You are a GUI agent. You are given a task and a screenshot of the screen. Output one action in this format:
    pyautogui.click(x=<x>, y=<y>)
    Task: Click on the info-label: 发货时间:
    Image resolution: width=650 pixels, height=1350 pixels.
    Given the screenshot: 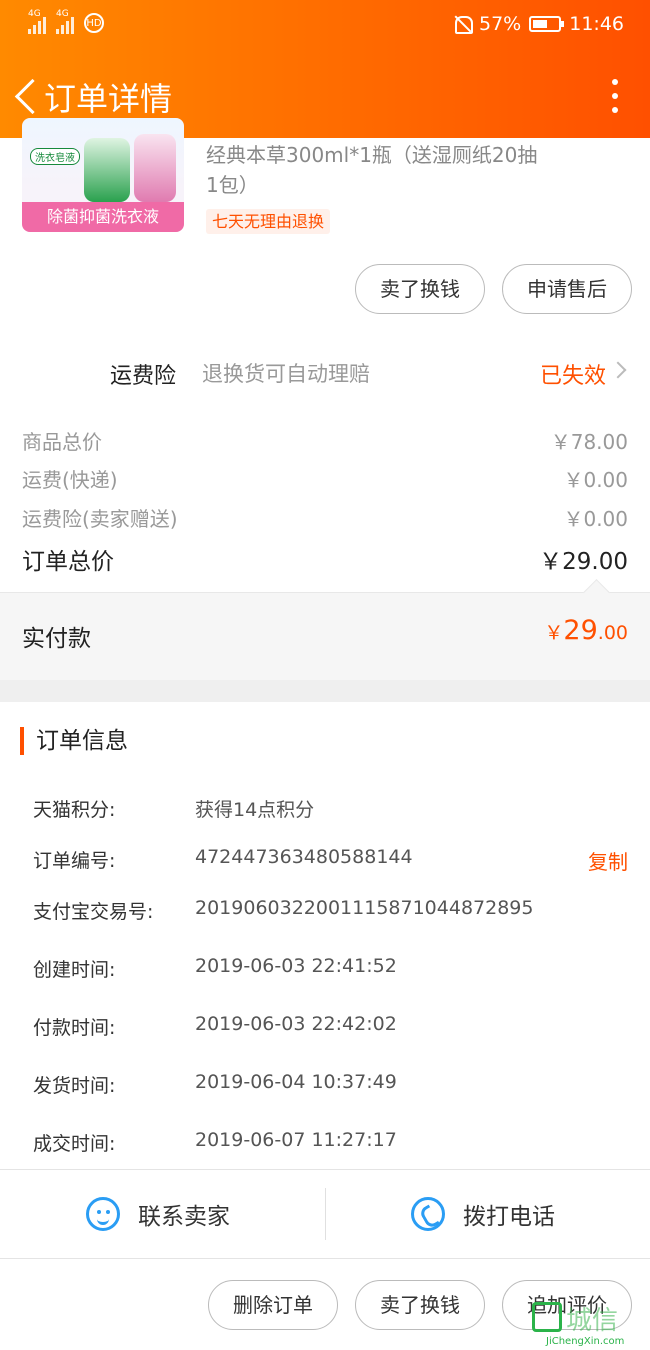 What is the action you would take?
    pyautogui.click(x=74, y=1086)
    